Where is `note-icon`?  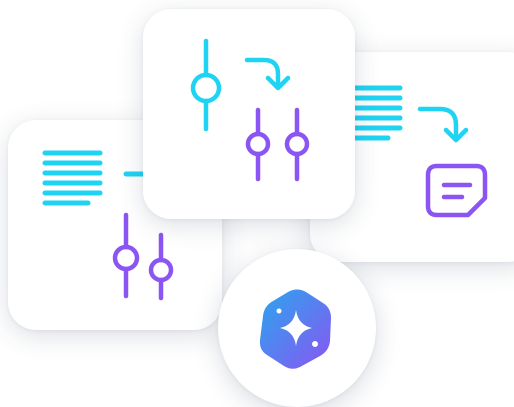
note-icon is located at coordinates (456, 190).